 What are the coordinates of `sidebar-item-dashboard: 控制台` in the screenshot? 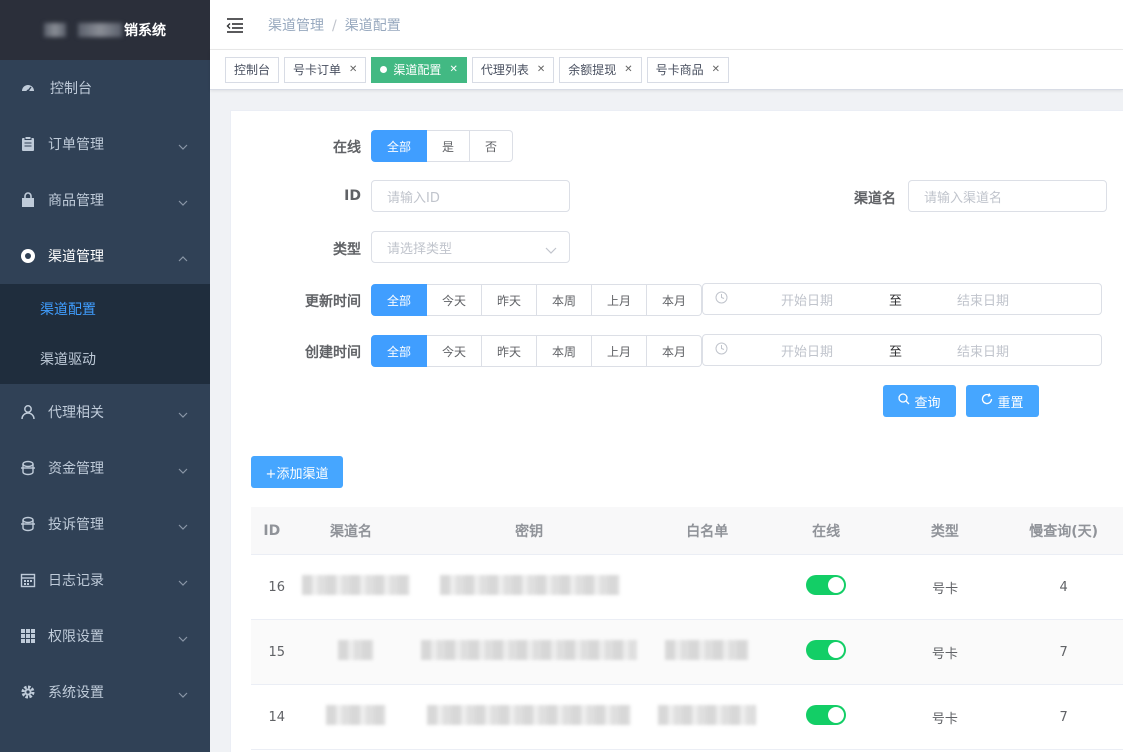 It's located at (105, 88).